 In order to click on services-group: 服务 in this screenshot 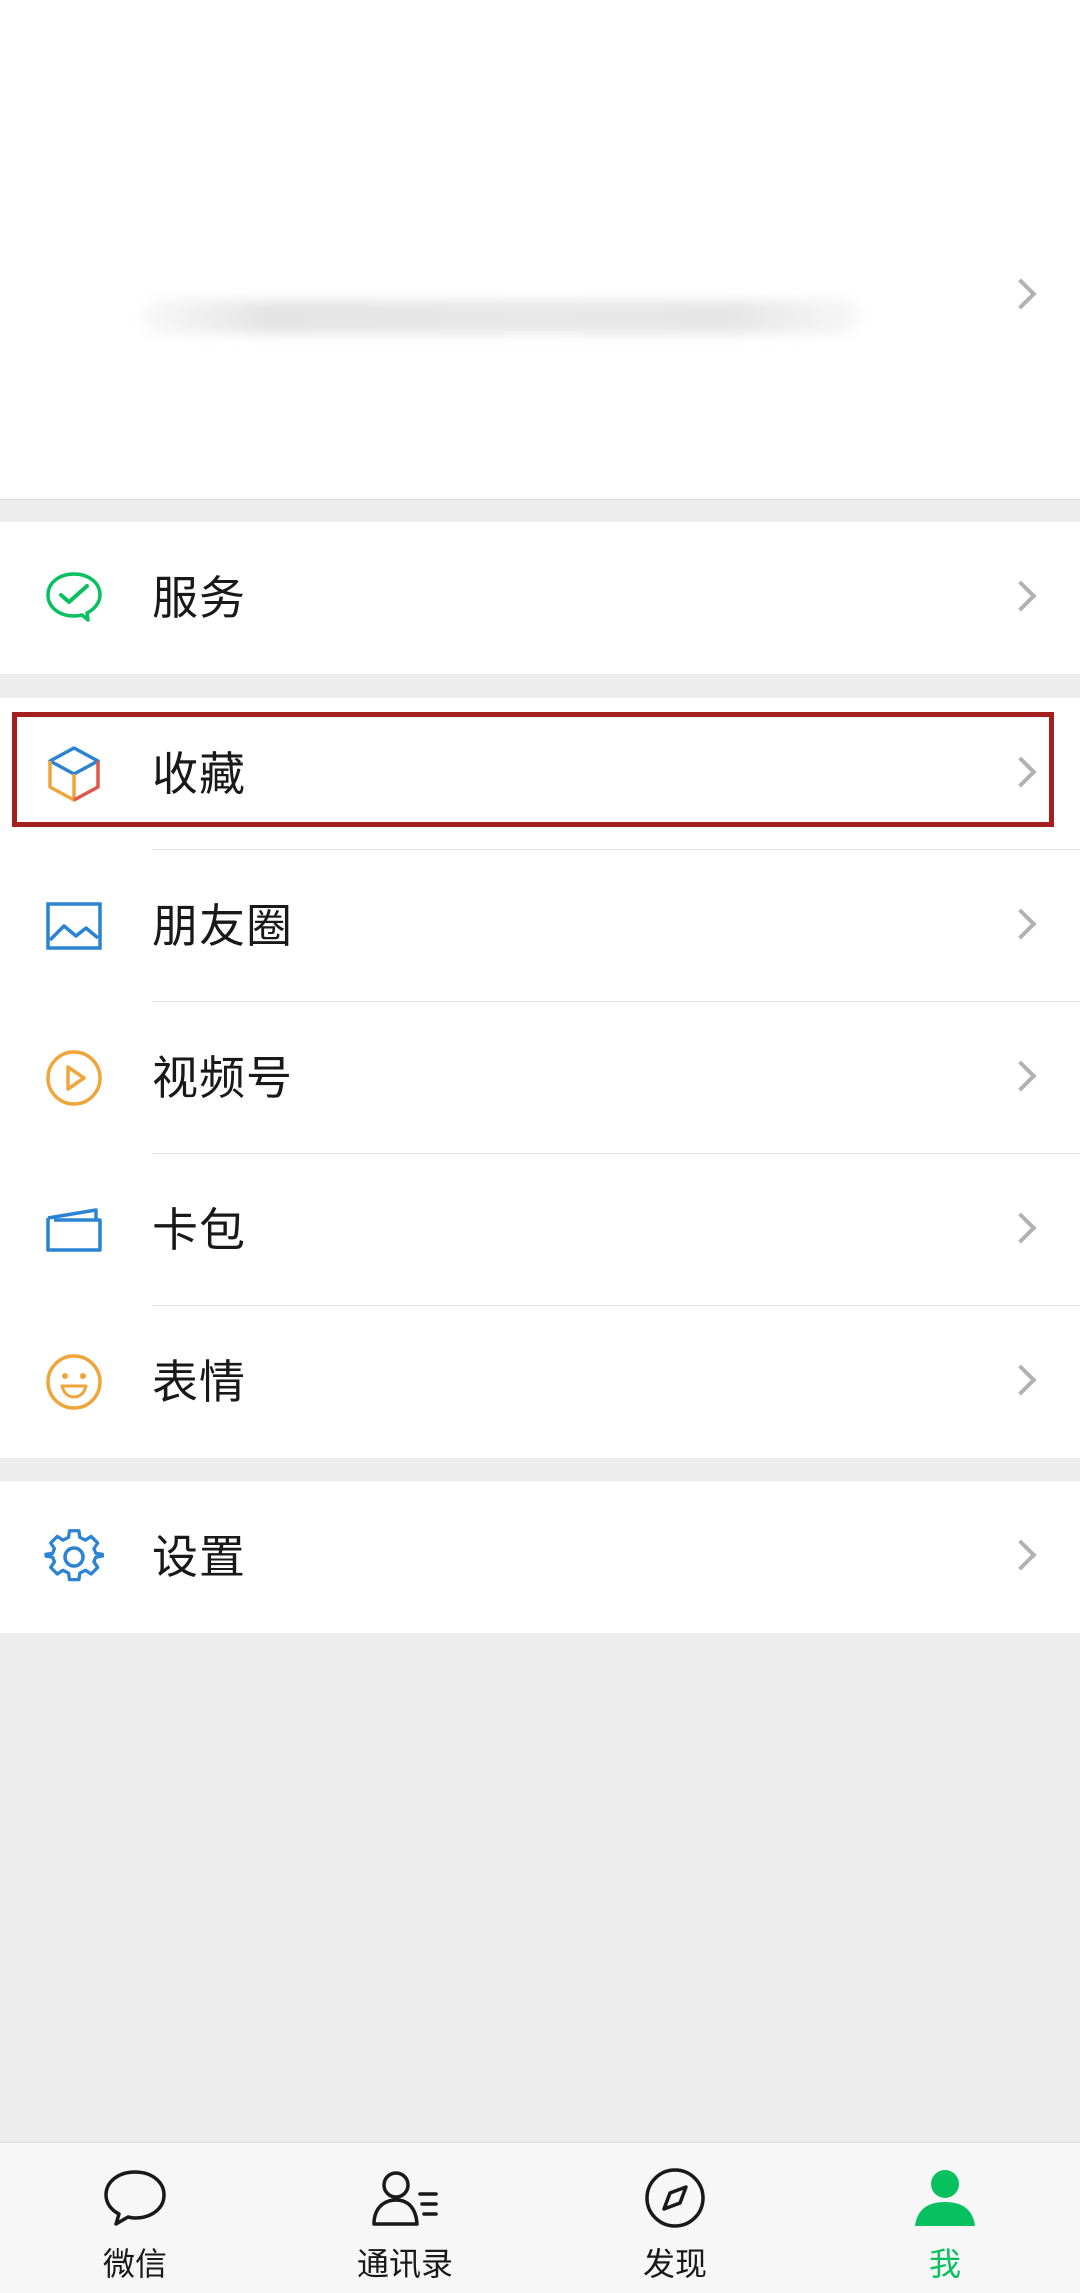, I will do `click(540, 598)`.